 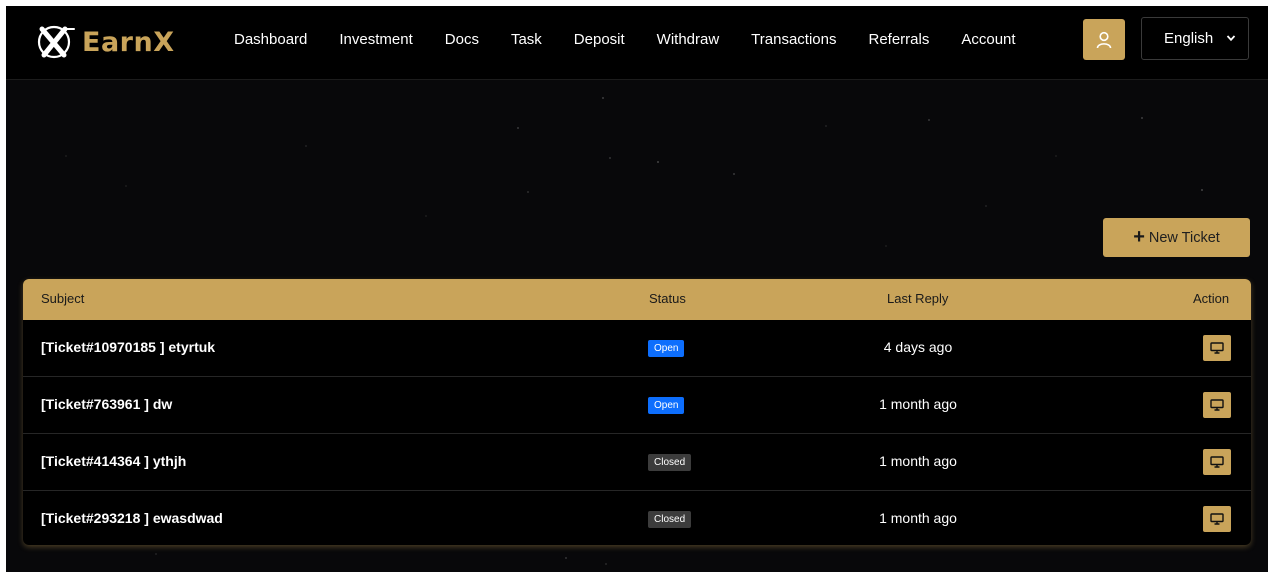 What do you see at coordinates (637, 404) in the screenshot?
I see `table-row: [Ticket#763961 ] dw Open 1 month ago` at bounding box center [637, 404].